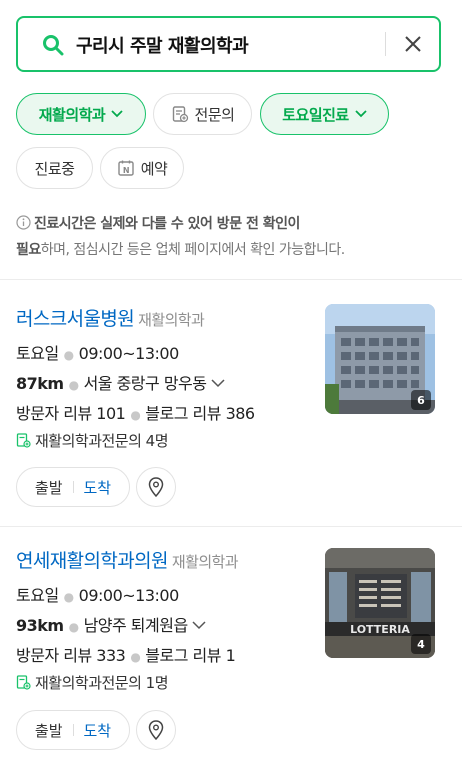  Describe the element at coordinates (421, 400) in the screenshot. I see `photo-count-badge: 6` at that location.